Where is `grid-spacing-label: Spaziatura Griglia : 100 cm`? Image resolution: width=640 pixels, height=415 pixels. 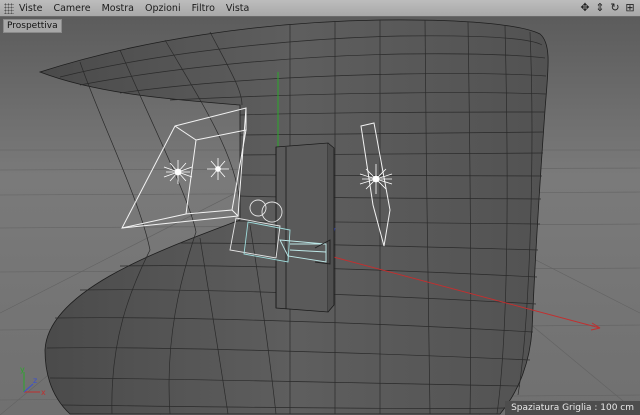 grid-spacing-label: Spaziatura Griglia : 100 cm is located at coordinates (572, 408).